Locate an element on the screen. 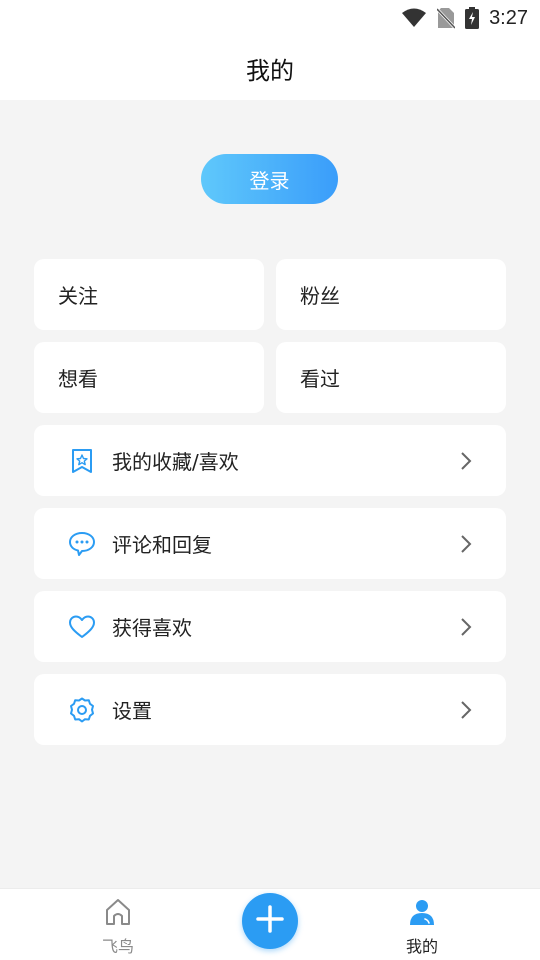 The width and height of the screenshot is (540, 960). menu-item-favorites-label: 我的收藏/喜欢 is located at coordinates (175, 462).